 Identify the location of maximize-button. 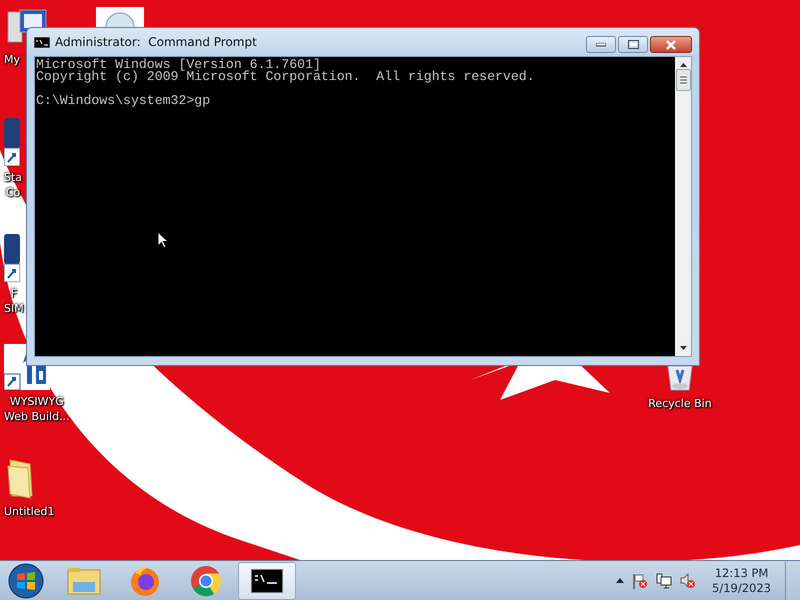
(633, 44).